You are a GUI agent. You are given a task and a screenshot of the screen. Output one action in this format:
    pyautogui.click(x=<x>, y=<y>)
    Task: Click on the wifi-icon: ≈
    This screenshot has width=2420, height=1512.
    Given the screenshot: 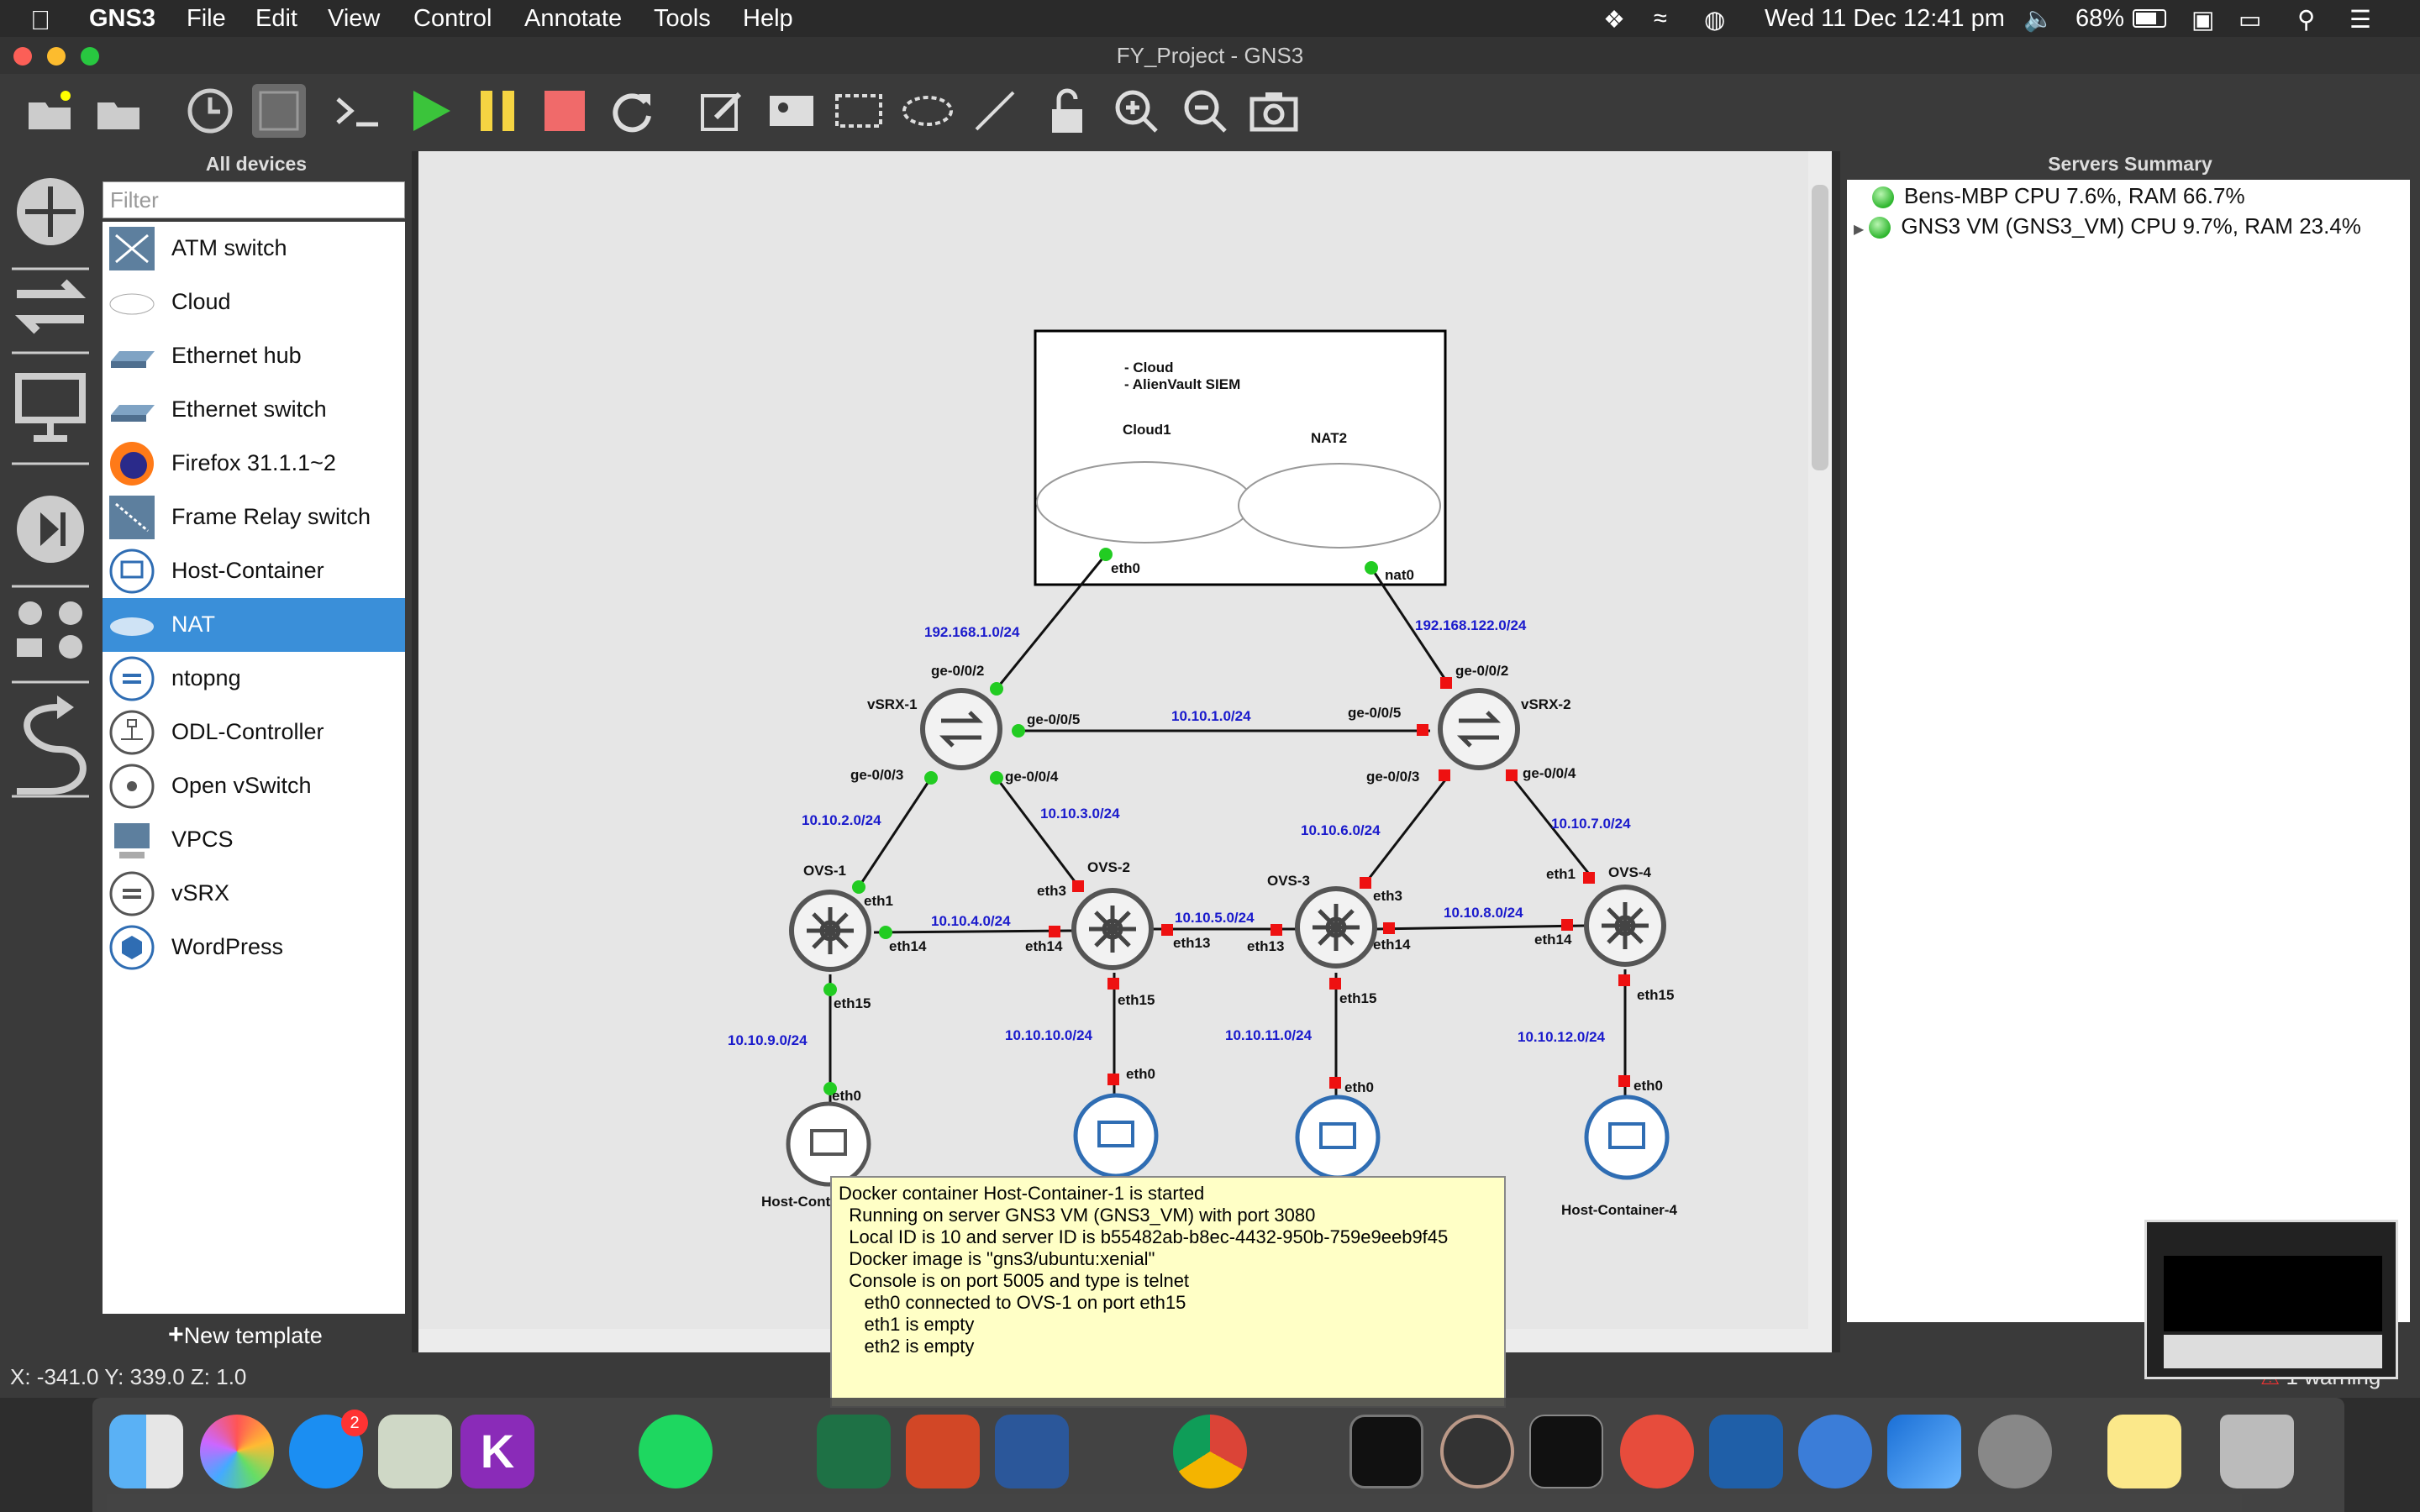 What is the action you would take?
    pyautogui.click(x=1660, y=19)
    